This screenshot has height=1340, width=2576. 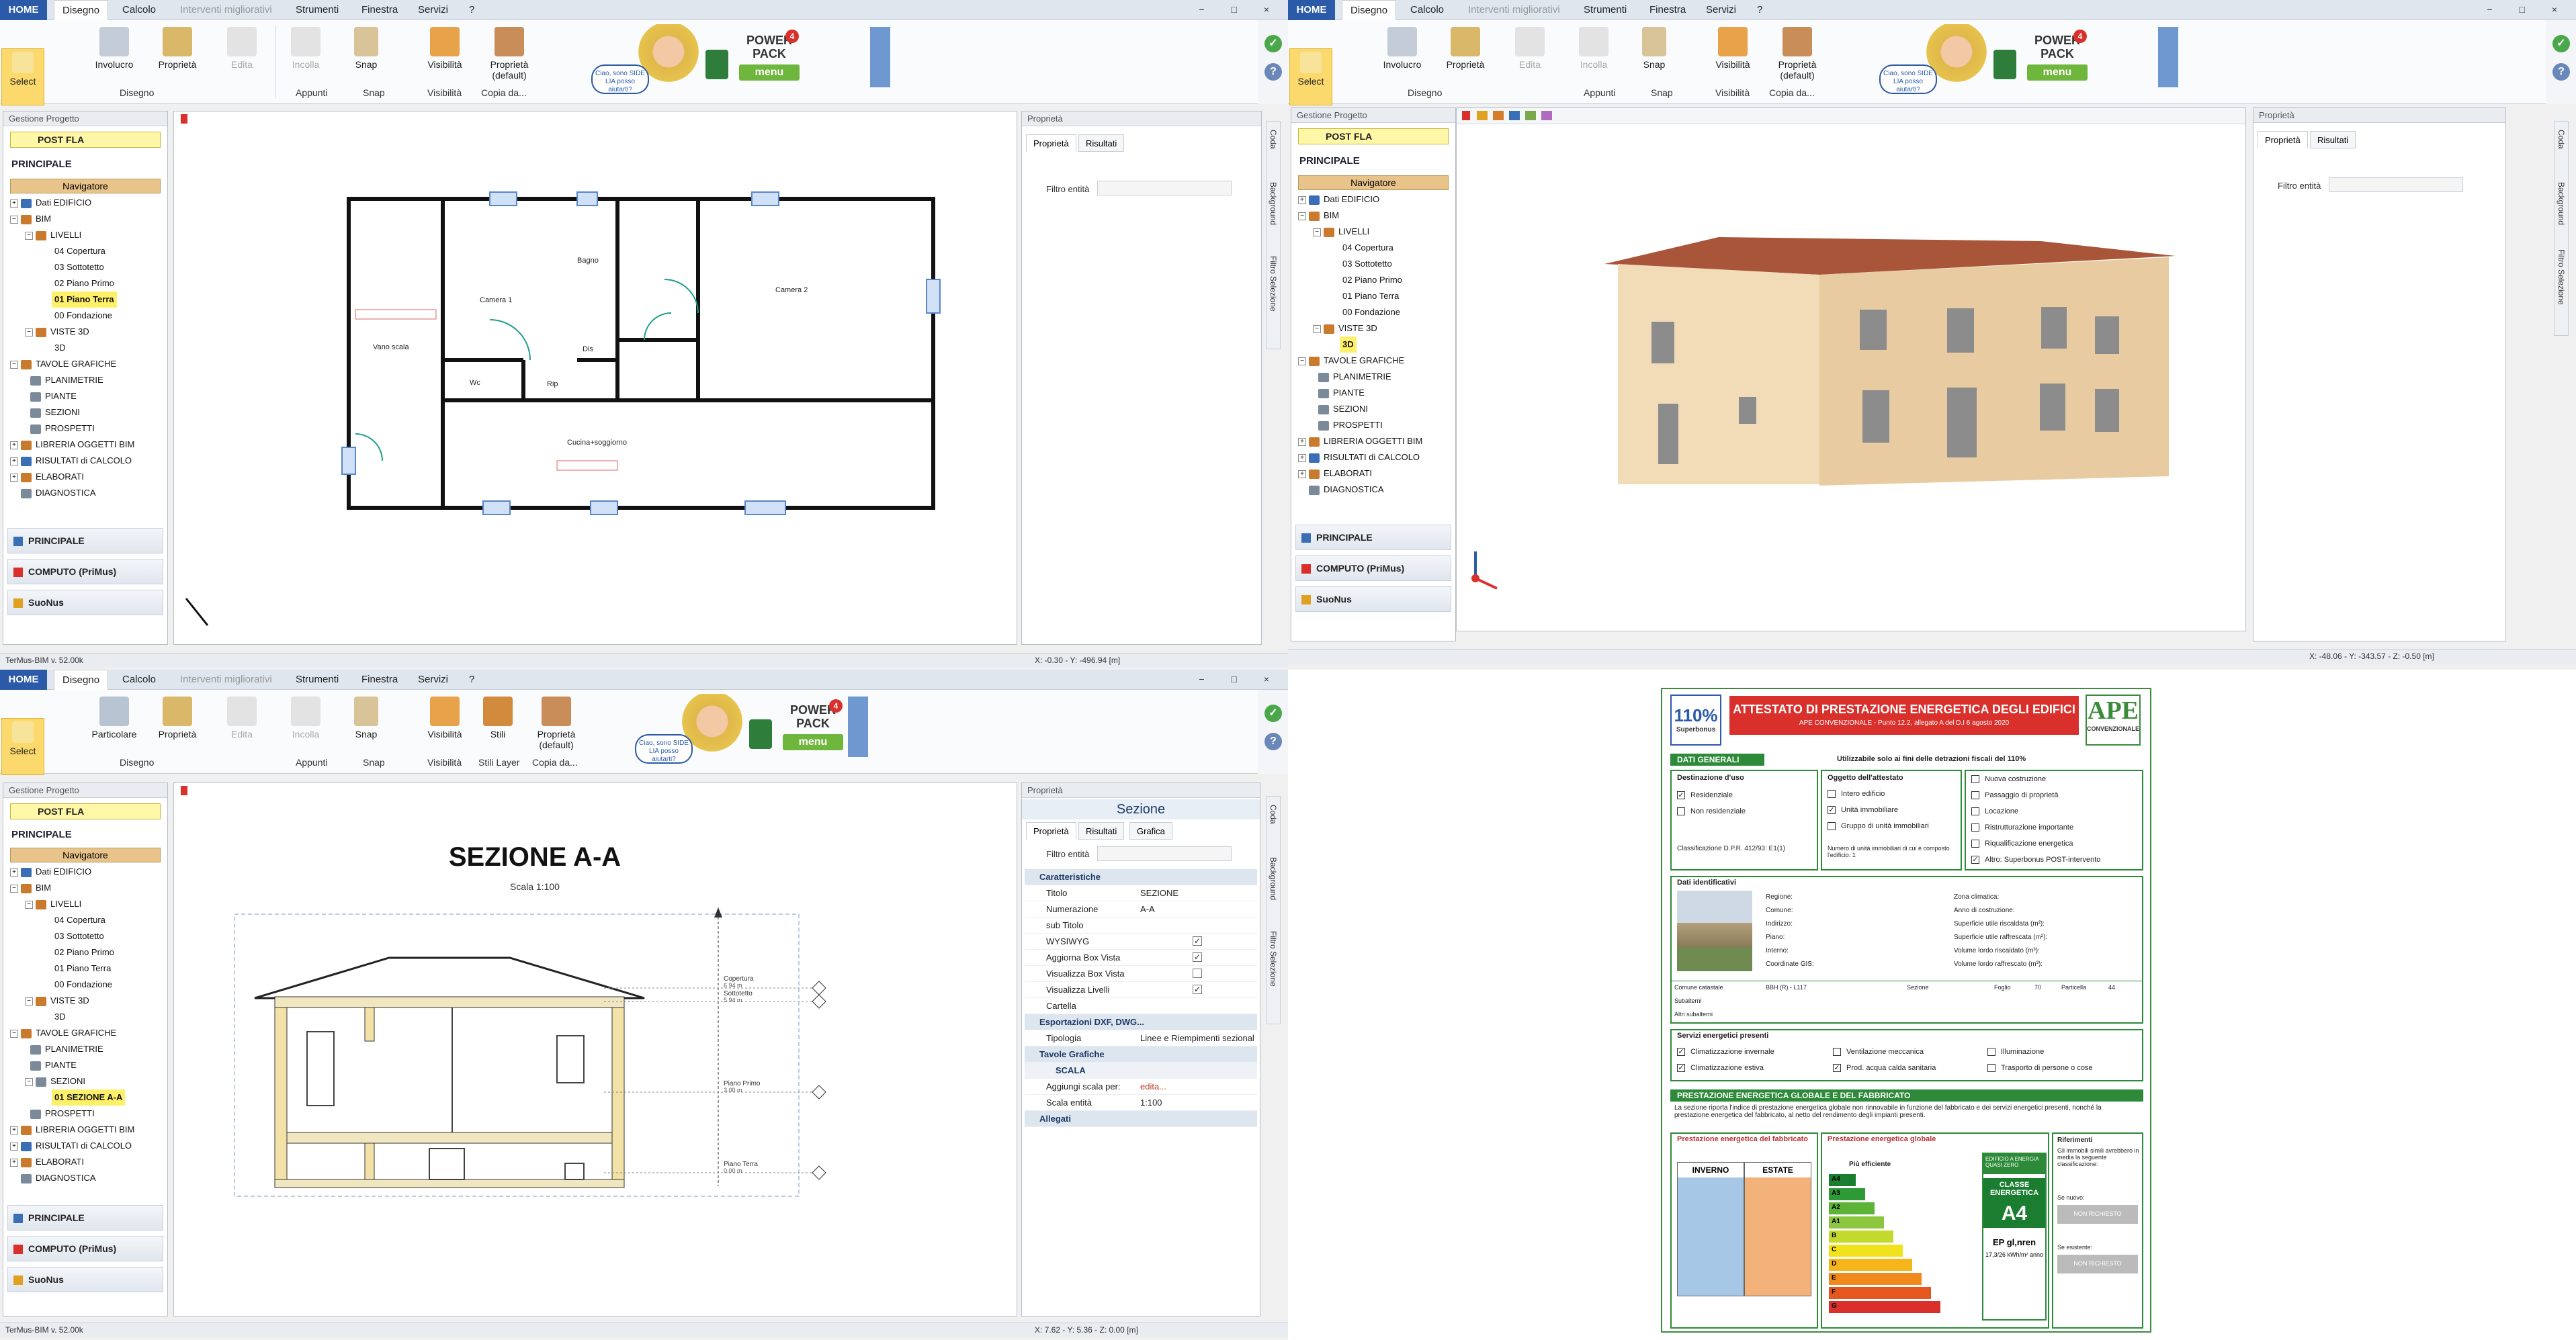 What do you see at coordinates (497, 718) in the screenshot?
I see `stili-button: Stili` at bounding box center [497, 718].